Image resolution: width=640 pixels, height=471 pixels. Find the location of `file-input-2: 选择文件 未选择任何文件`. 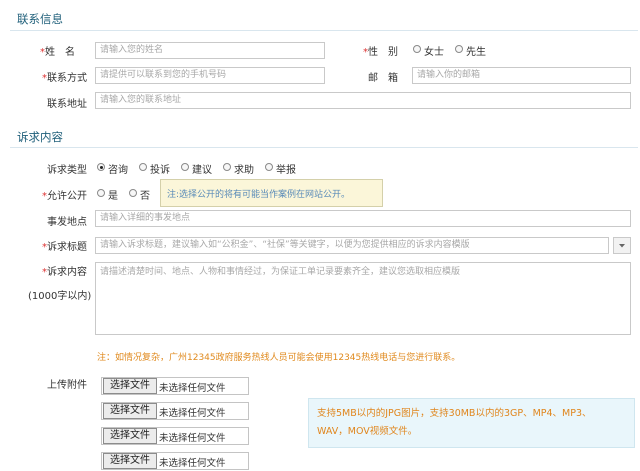

file-input-2: 选择文件 未选择任何文件 is located at coordinates (175, 411).